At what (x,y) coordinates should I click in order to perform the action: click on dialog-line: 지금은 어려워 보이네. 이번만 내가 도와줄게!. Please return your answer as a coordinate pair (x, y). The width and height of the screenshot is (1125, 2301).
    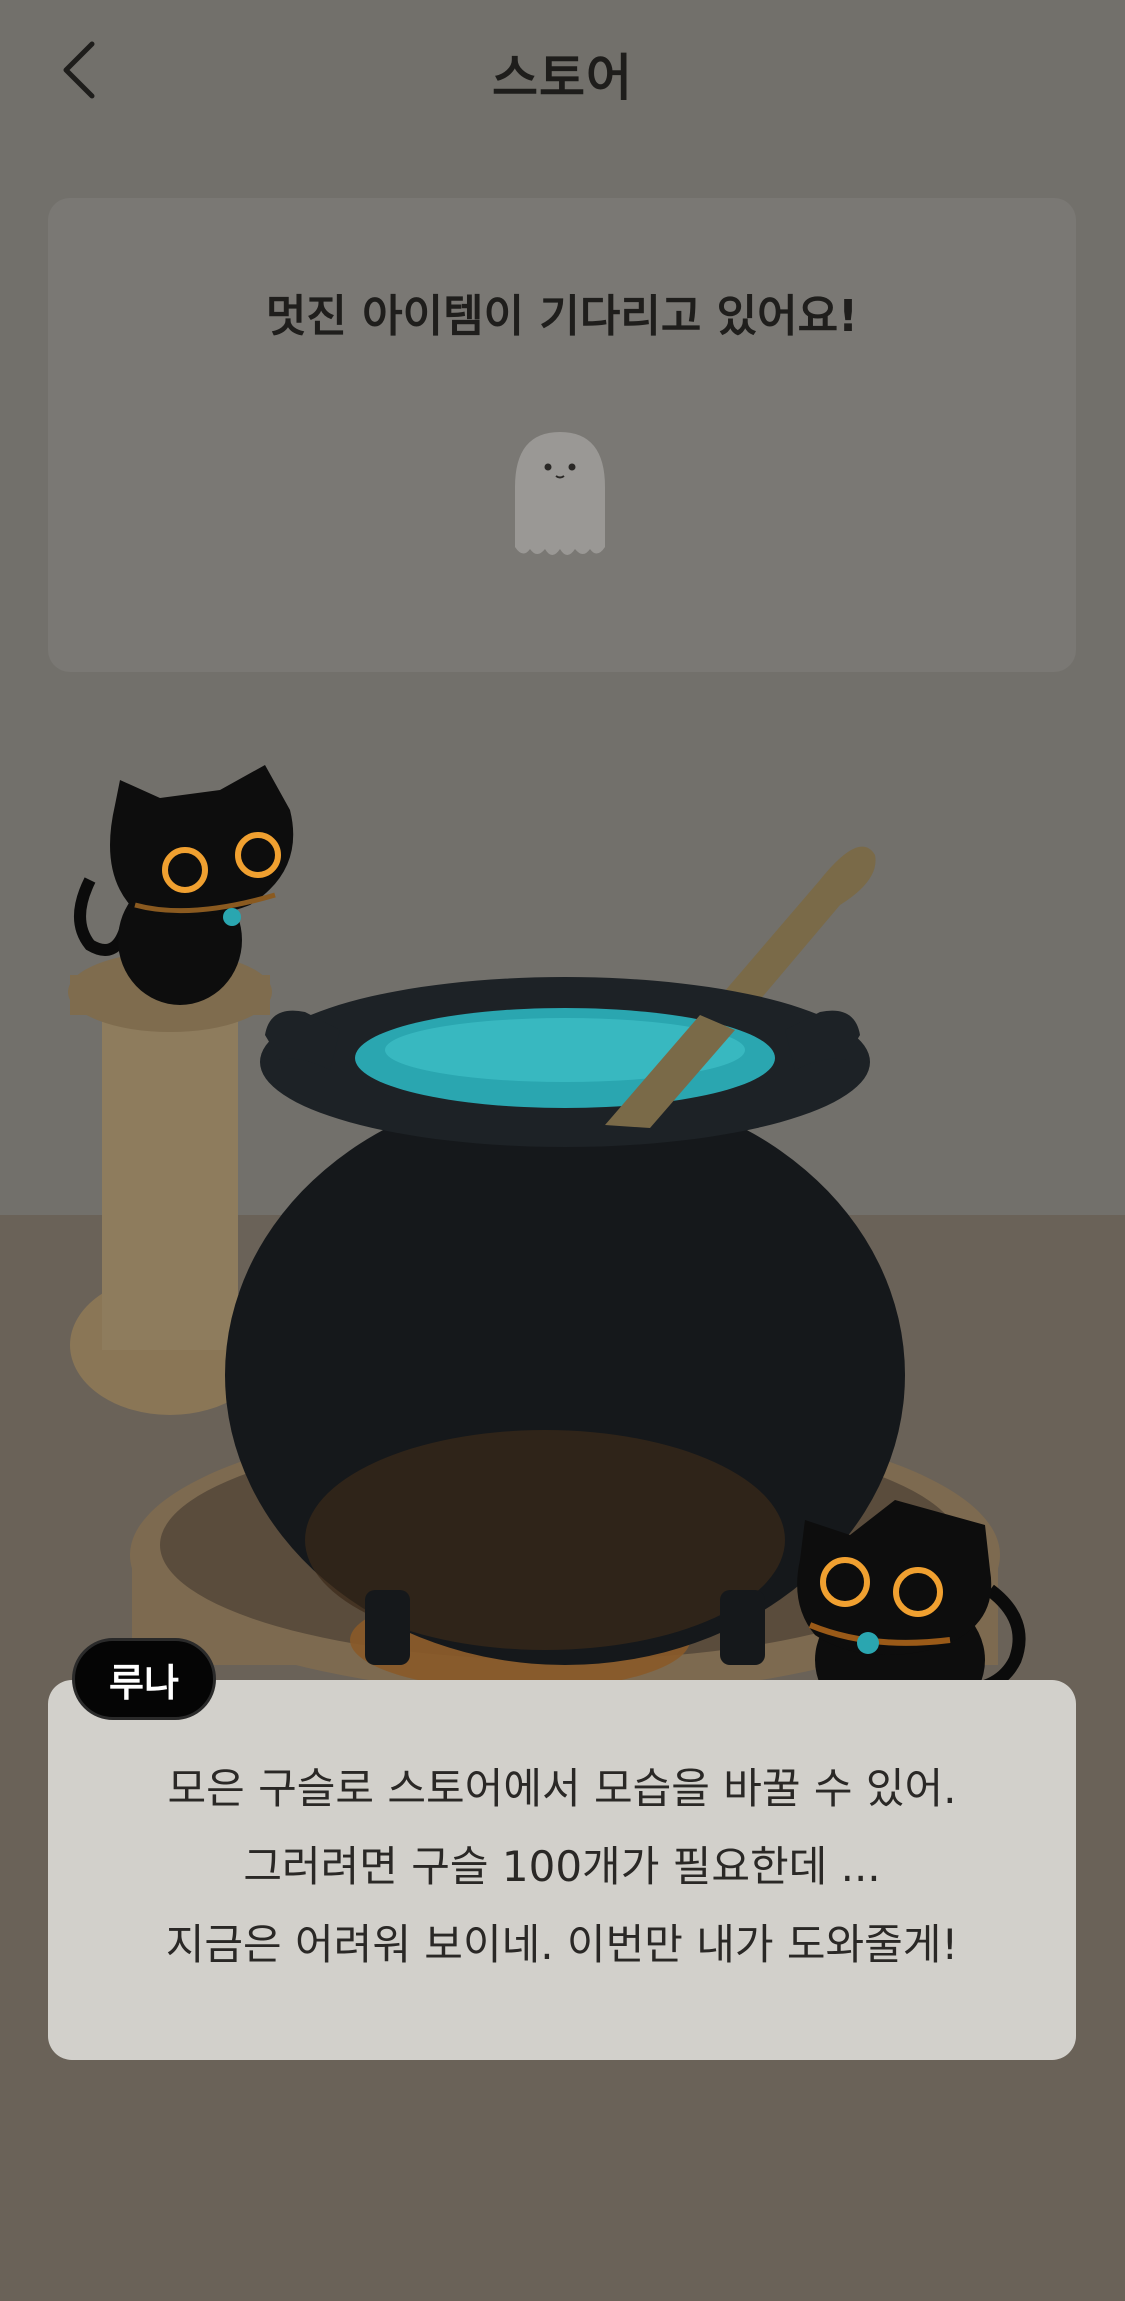
    Looking at the image, I should click on (562, 1944).